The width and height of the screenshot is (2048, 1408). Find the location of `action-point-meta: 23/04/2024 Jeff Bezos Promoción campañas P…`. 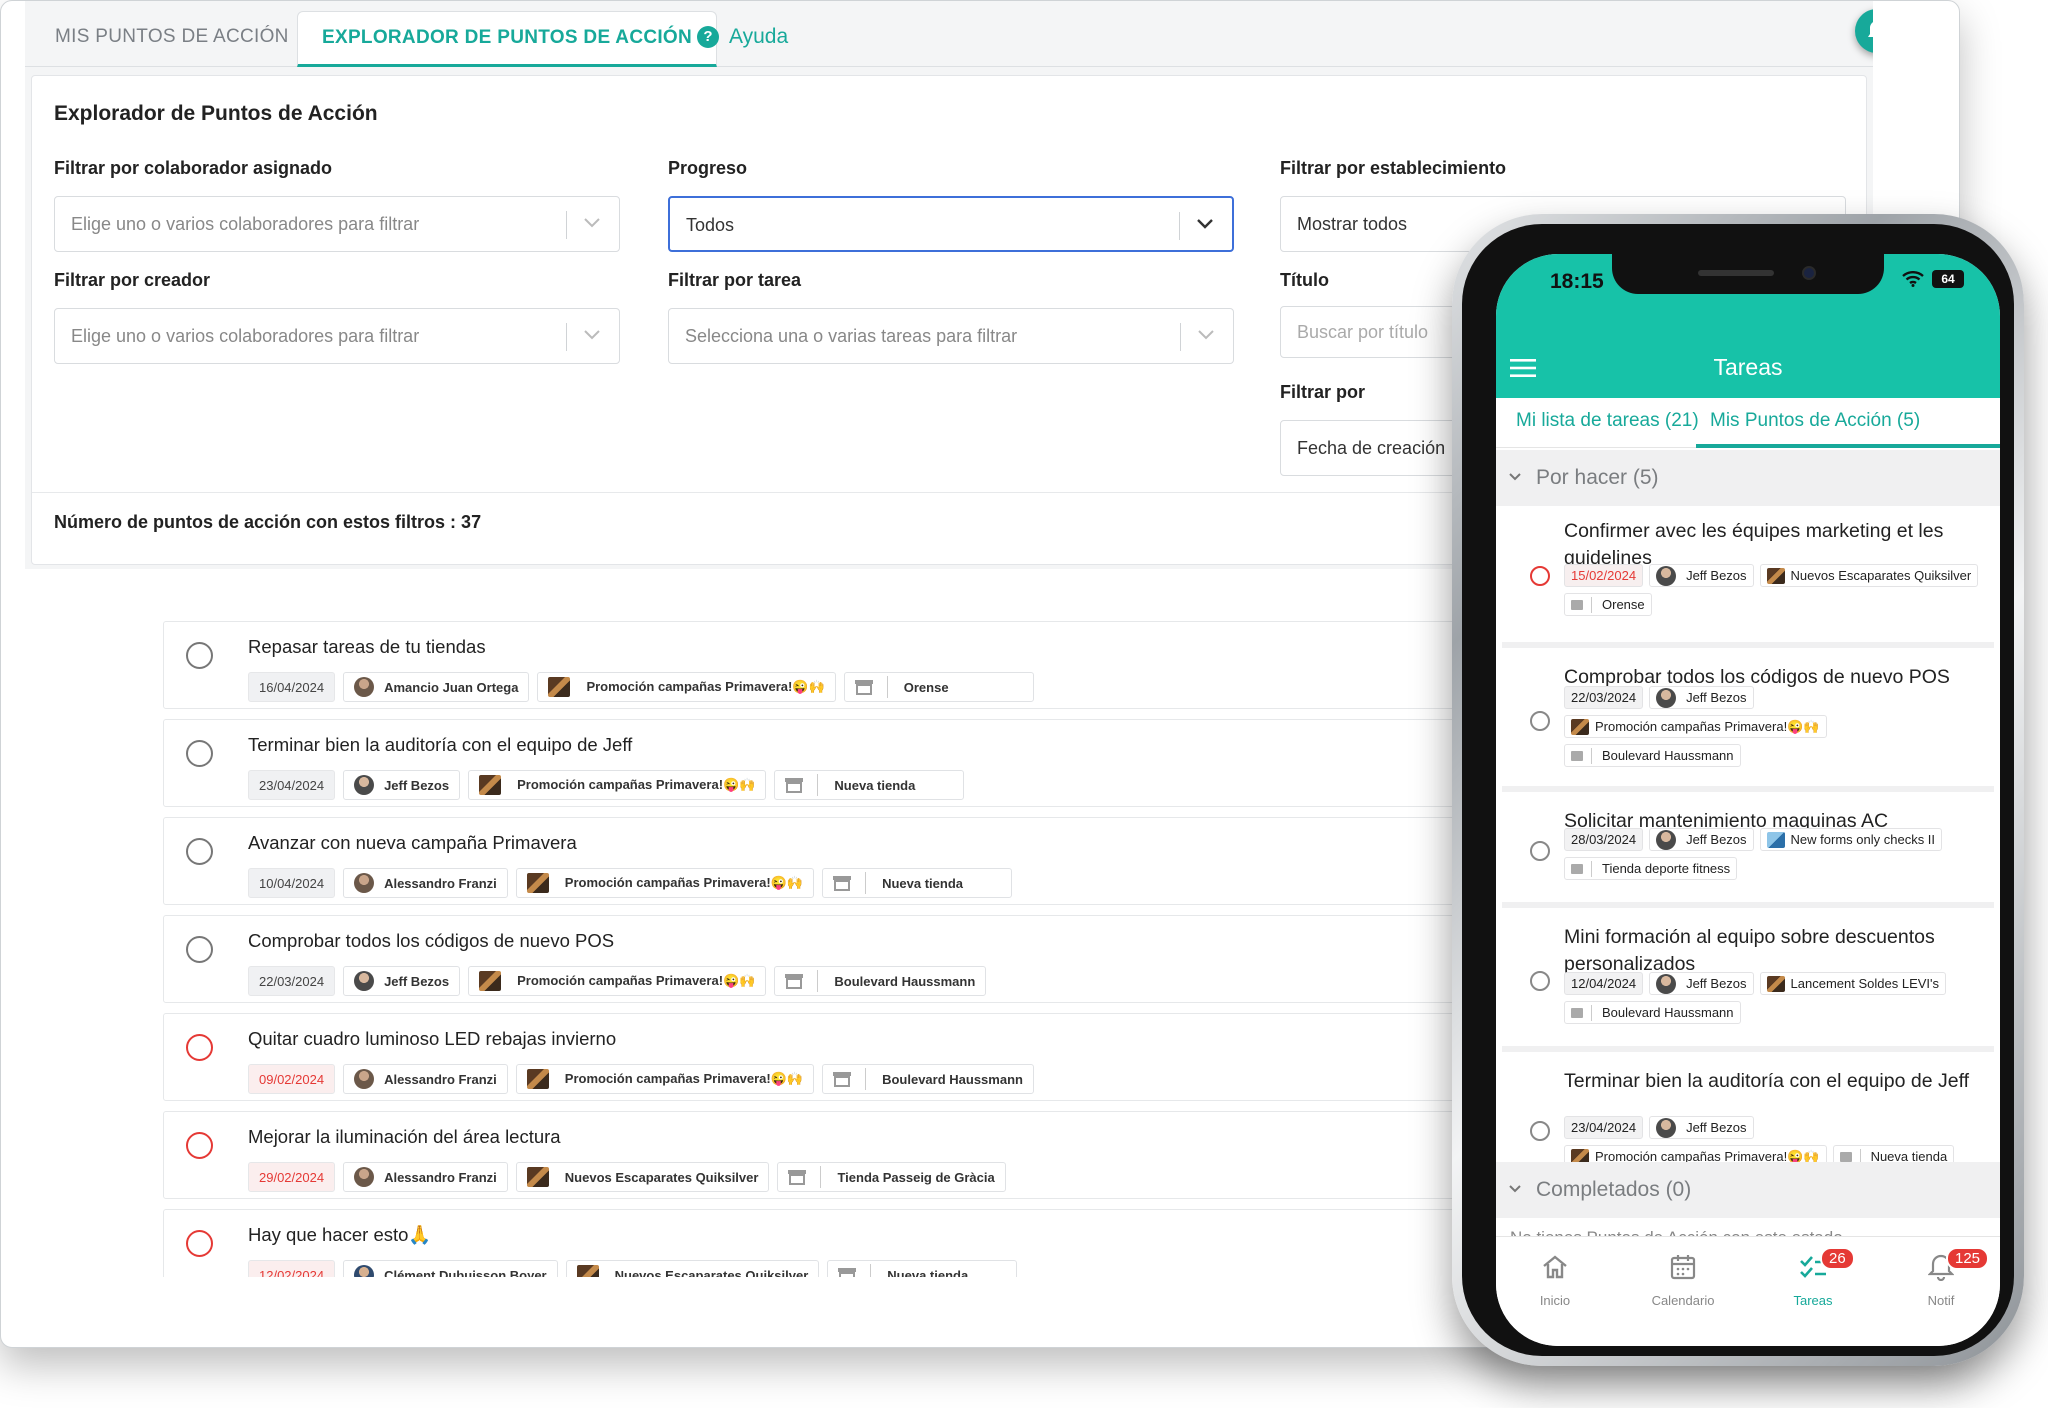

action-point-meta: 23/04/2024 Jeff Bezos Promoción campañas P… is located at coordinates (1774, 1142).